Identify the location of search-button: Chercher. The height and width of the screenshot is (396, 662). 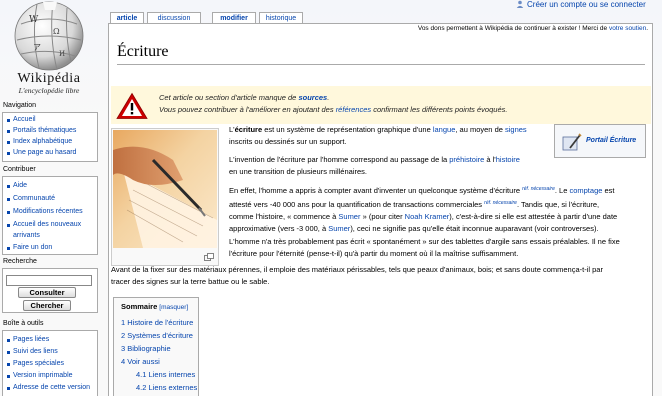
(47, 305).